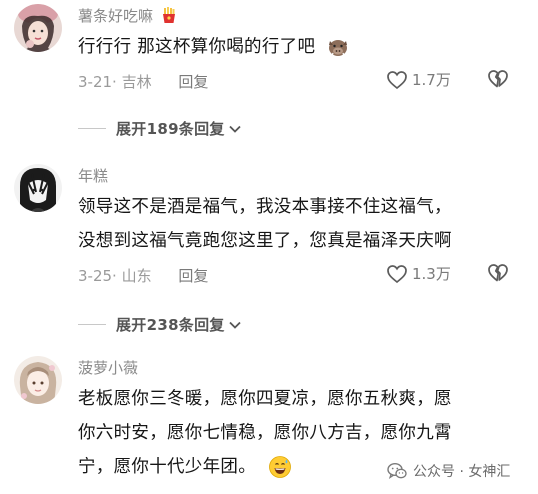  I want to click on comment-meta: 3-21· 吉林 回复, so click(143, 81).